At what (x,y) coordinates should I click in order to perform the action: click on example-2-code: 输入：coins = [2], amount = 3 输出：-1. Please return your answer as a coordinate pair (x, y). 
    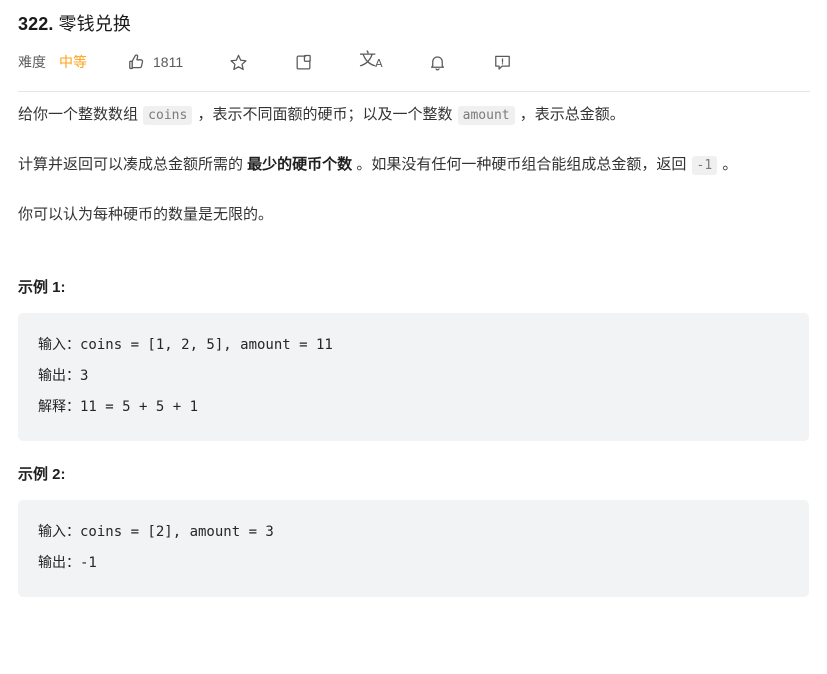
    Looking at the image, I should click on (413, 548).